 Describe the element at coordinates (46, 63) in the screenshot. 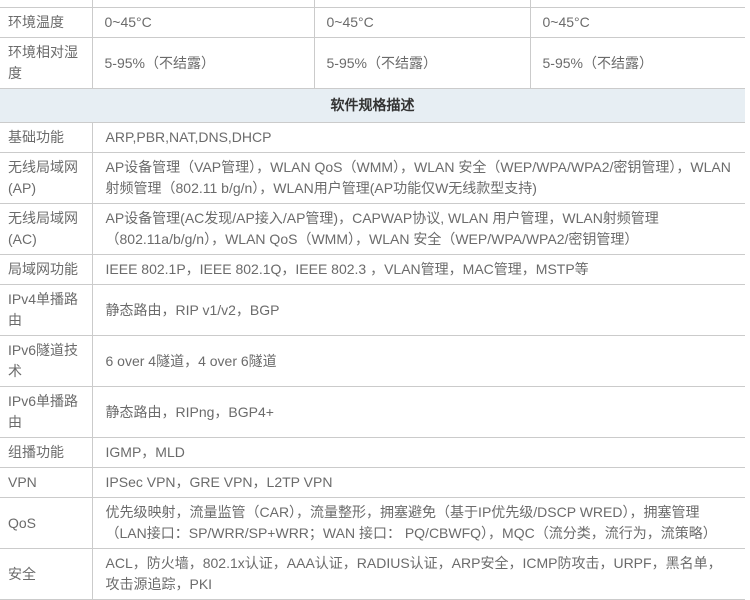

I see `row-label: 环境相对湿度` at that location.